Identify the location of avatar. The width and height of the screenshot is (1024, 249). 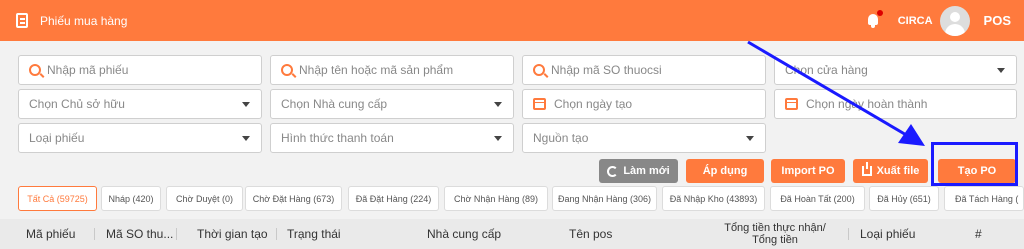
(954, 20).